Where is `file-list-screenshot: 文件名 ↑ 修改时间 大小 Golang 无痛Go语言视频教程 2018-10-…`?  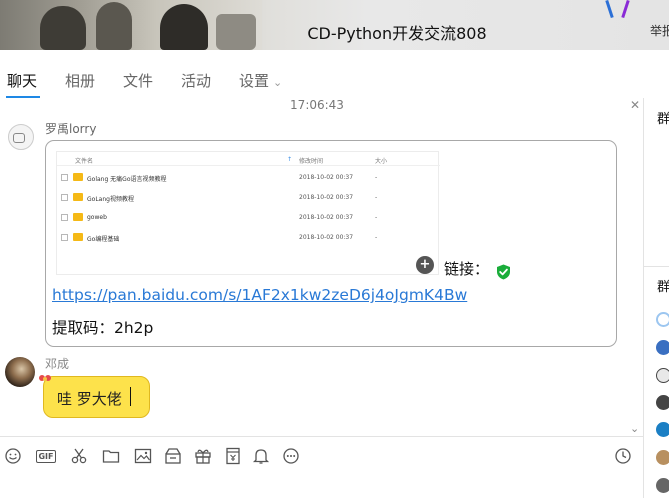 file-list-screenshot: 文件名 ↑ 修改时间 大小 Golang 无痛Go语言视频教程 2018-10-… is located at coordinates (248, 213).